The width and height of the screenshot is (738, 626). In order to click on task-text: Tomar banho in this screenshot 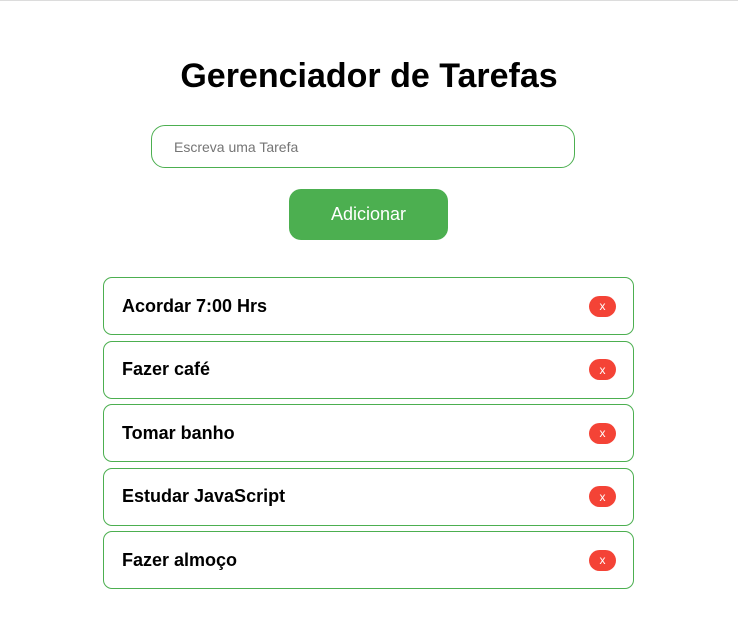, I will do `click(178, 432)`.